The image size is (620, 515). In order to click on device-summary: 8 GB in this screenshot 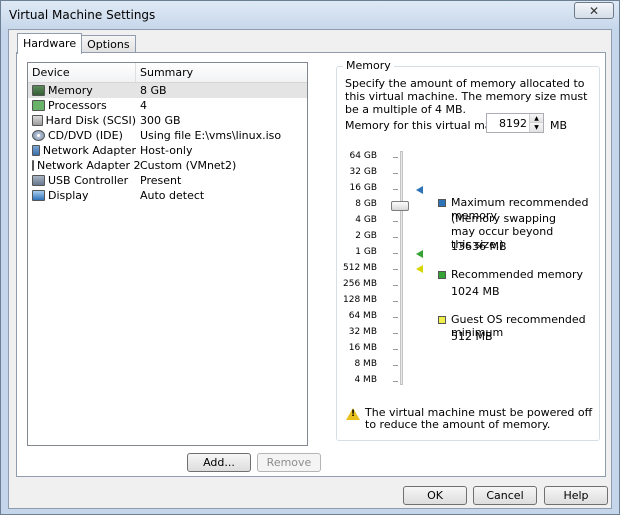, I will do `click(153, 90)`.